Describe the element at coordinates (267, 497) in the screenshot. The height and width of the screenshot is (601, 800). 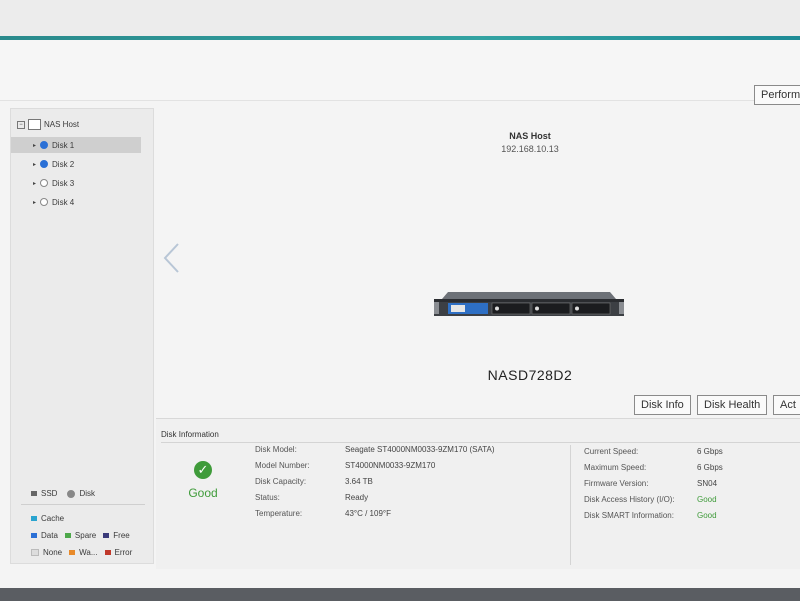
I see `status-label: Status:` at that location.